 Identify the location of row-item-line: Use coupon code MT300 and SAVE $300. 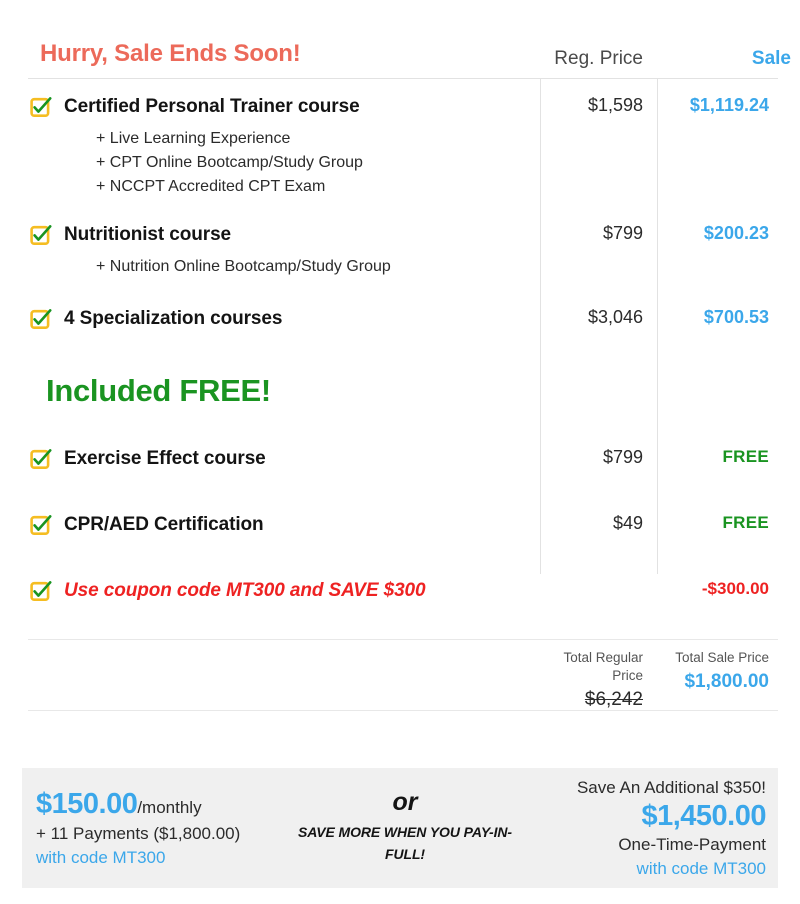
(284, 591).